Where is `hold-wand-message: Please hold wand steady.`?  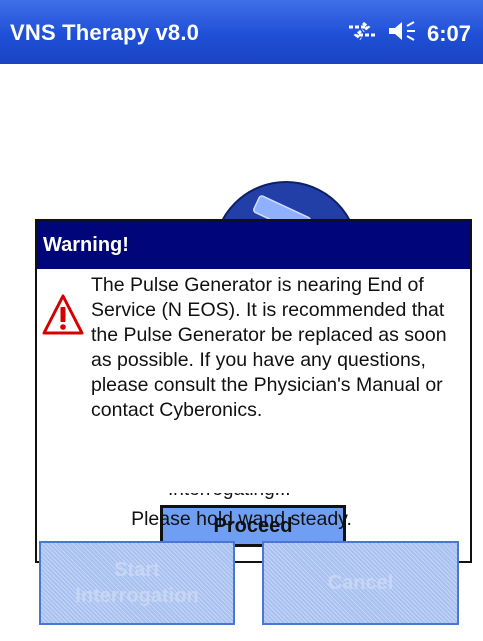 hold-wand-message: Please hold wand steady. is located at coordinates (241, 519).